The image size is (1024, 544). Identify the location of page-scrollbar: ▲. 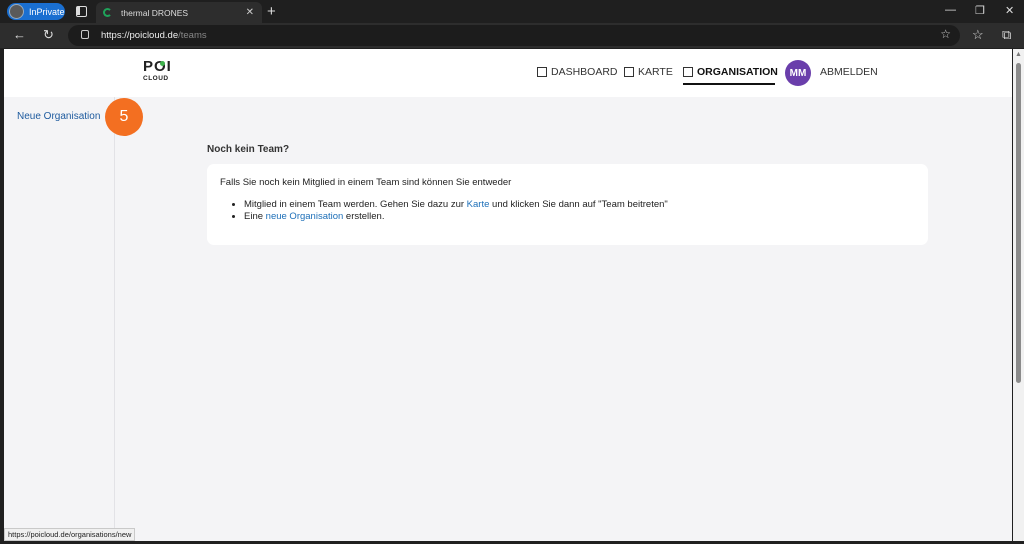
(1018, 295).